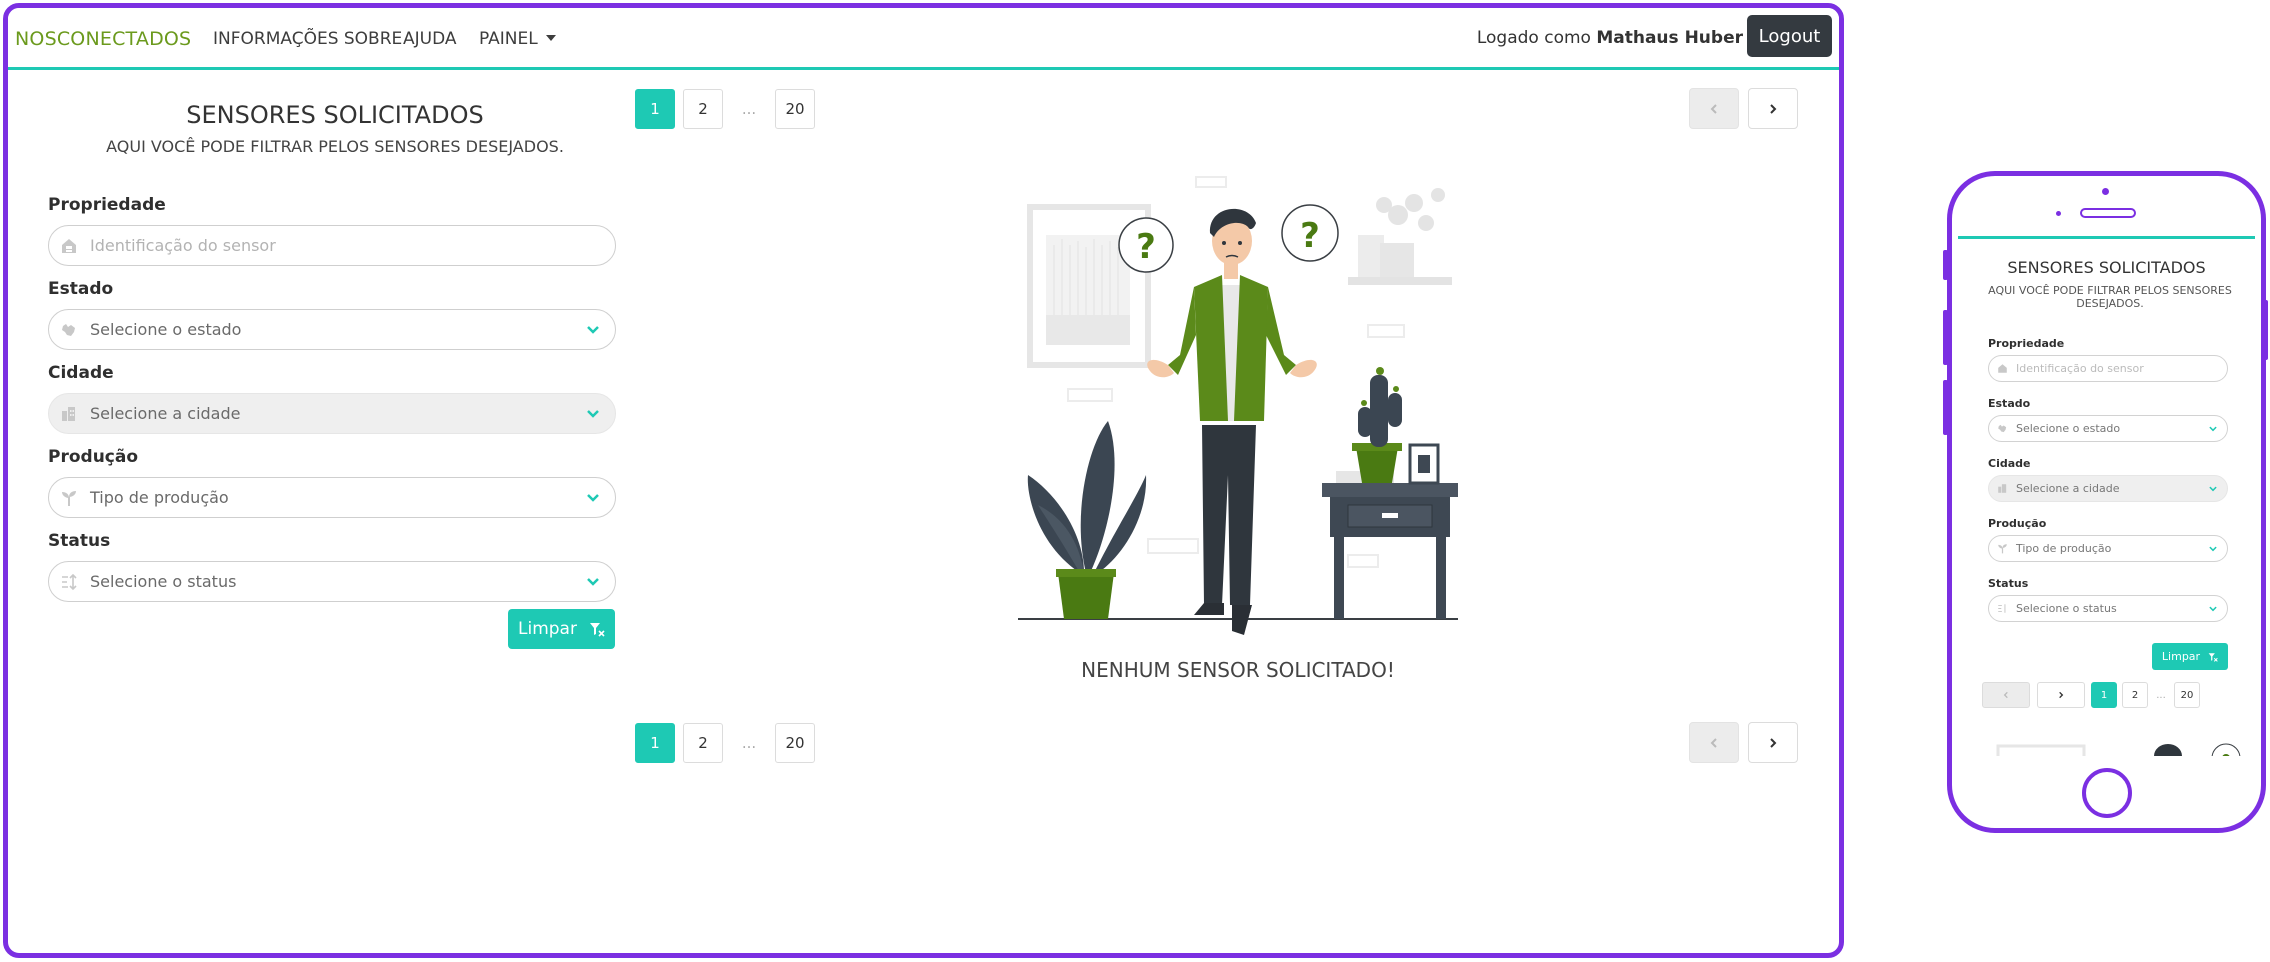  I want to click on pagination-top: 1 2 ... 20, so click(725, 109).